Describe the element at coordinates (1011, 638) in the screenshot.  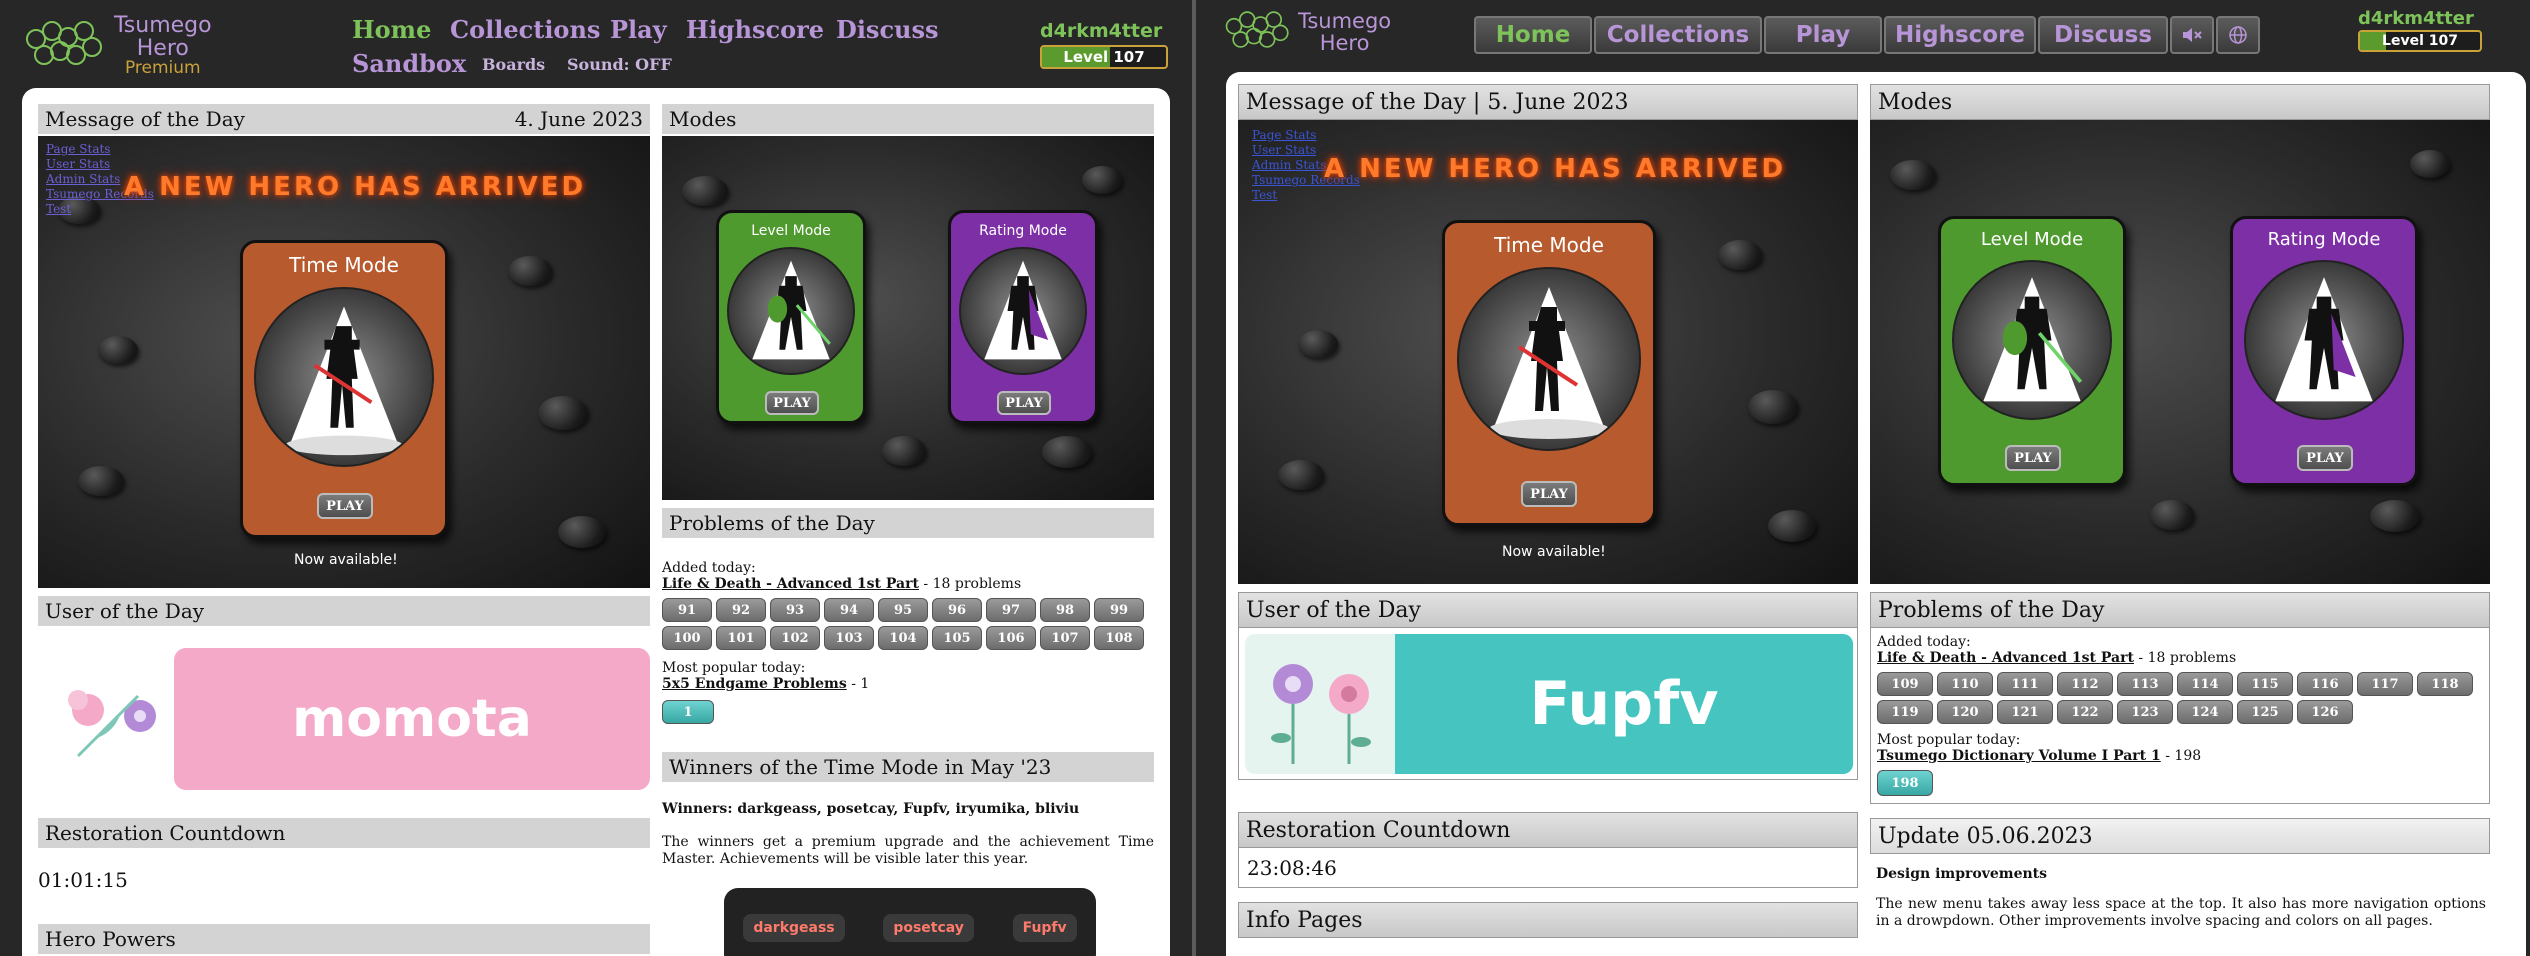
I see `problem-button: 106` at that location.